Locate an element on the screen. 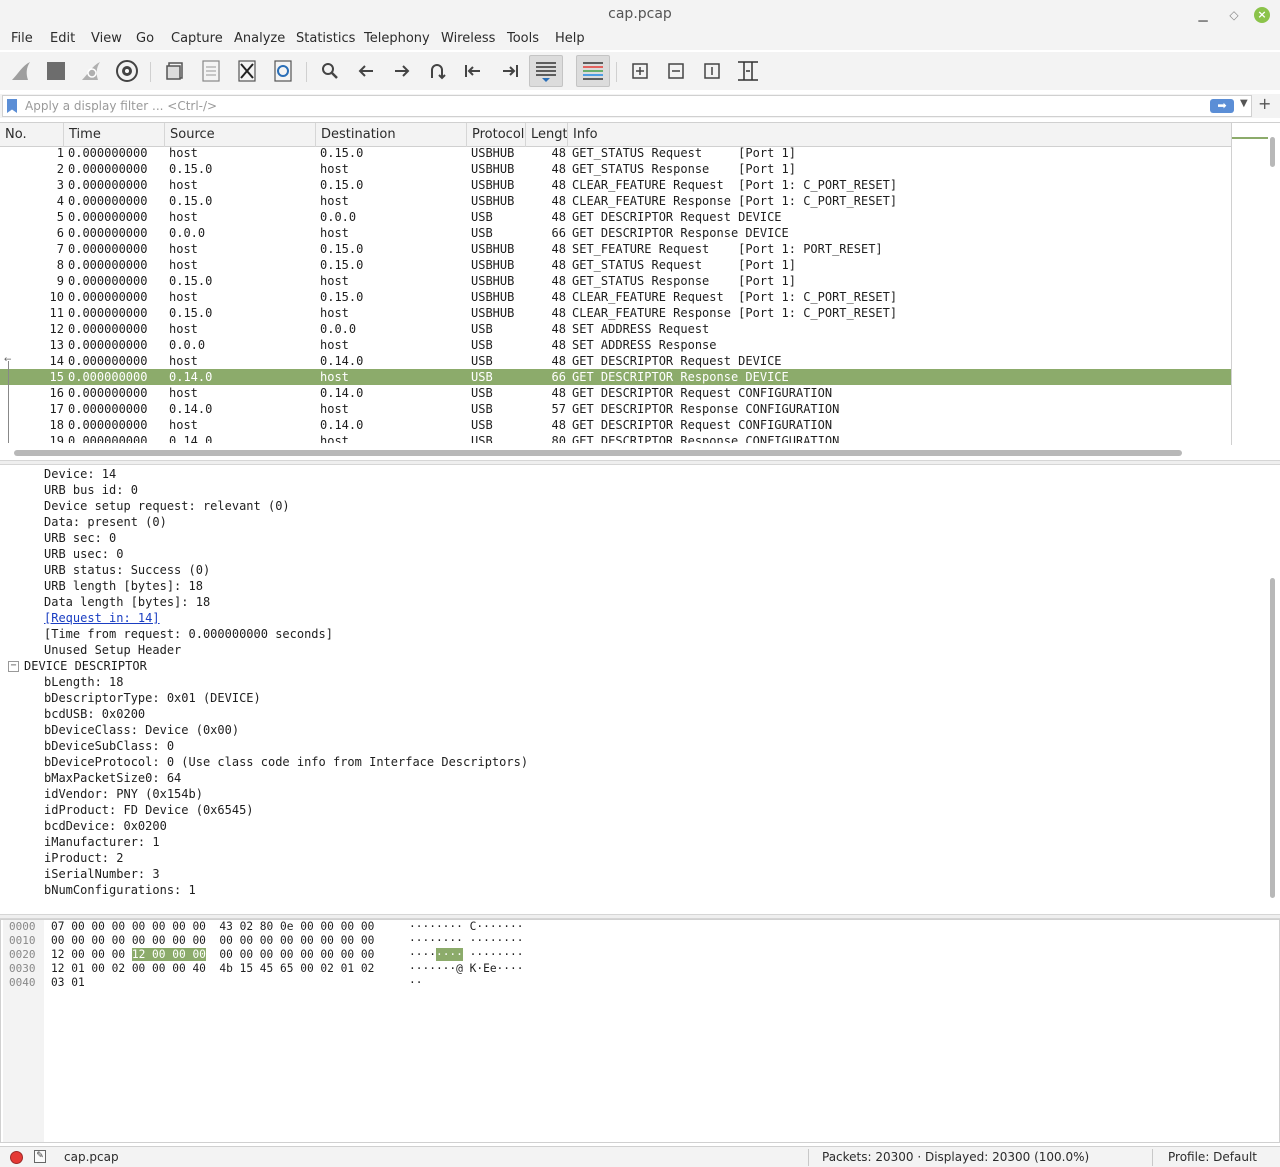 The height and width of the screenshot is (1167, 1280). column-header-source: Source is located at coordinates (240, 135).